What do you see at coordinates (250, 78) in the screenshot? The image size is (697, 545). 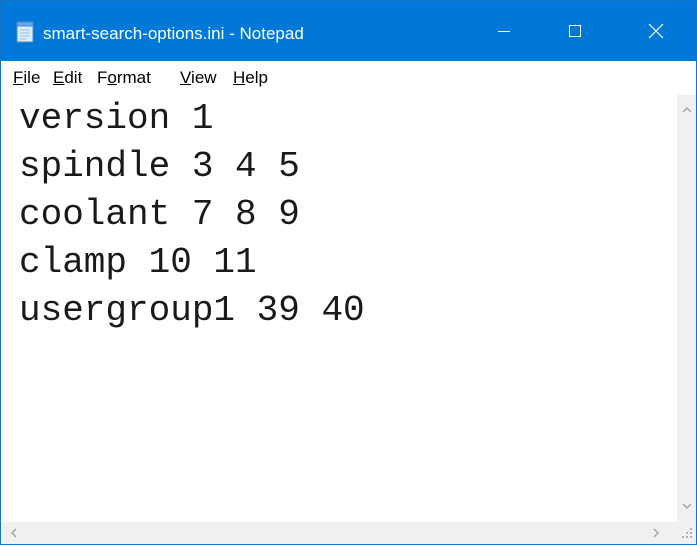 I see `menu-help: Help` at bounding box center [250, 78].